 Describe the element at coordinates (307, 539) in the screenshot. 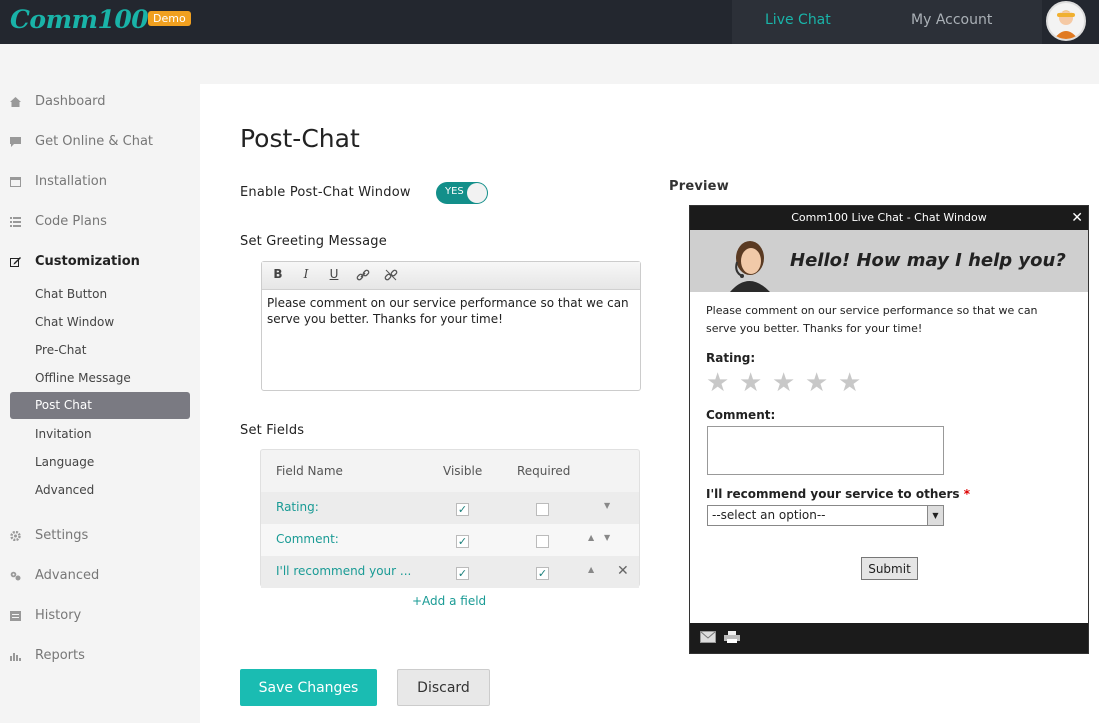

I see `field-name: Comment:` at that location.